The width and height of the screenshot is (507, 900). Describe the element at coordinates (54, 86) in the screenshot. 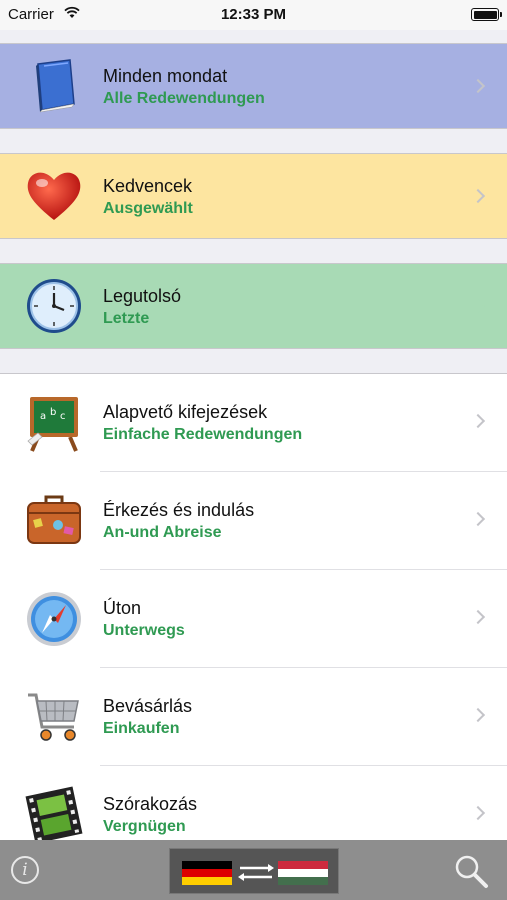

I see `book-icon` at that location.